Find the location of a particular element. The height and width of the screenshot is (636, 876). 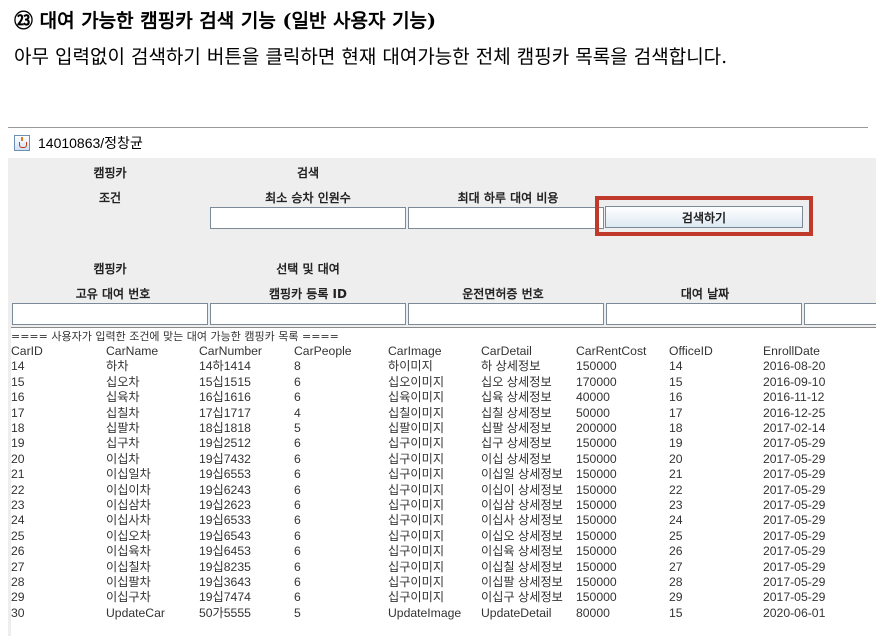

rent-date-input is located at coordinates (704, 314).